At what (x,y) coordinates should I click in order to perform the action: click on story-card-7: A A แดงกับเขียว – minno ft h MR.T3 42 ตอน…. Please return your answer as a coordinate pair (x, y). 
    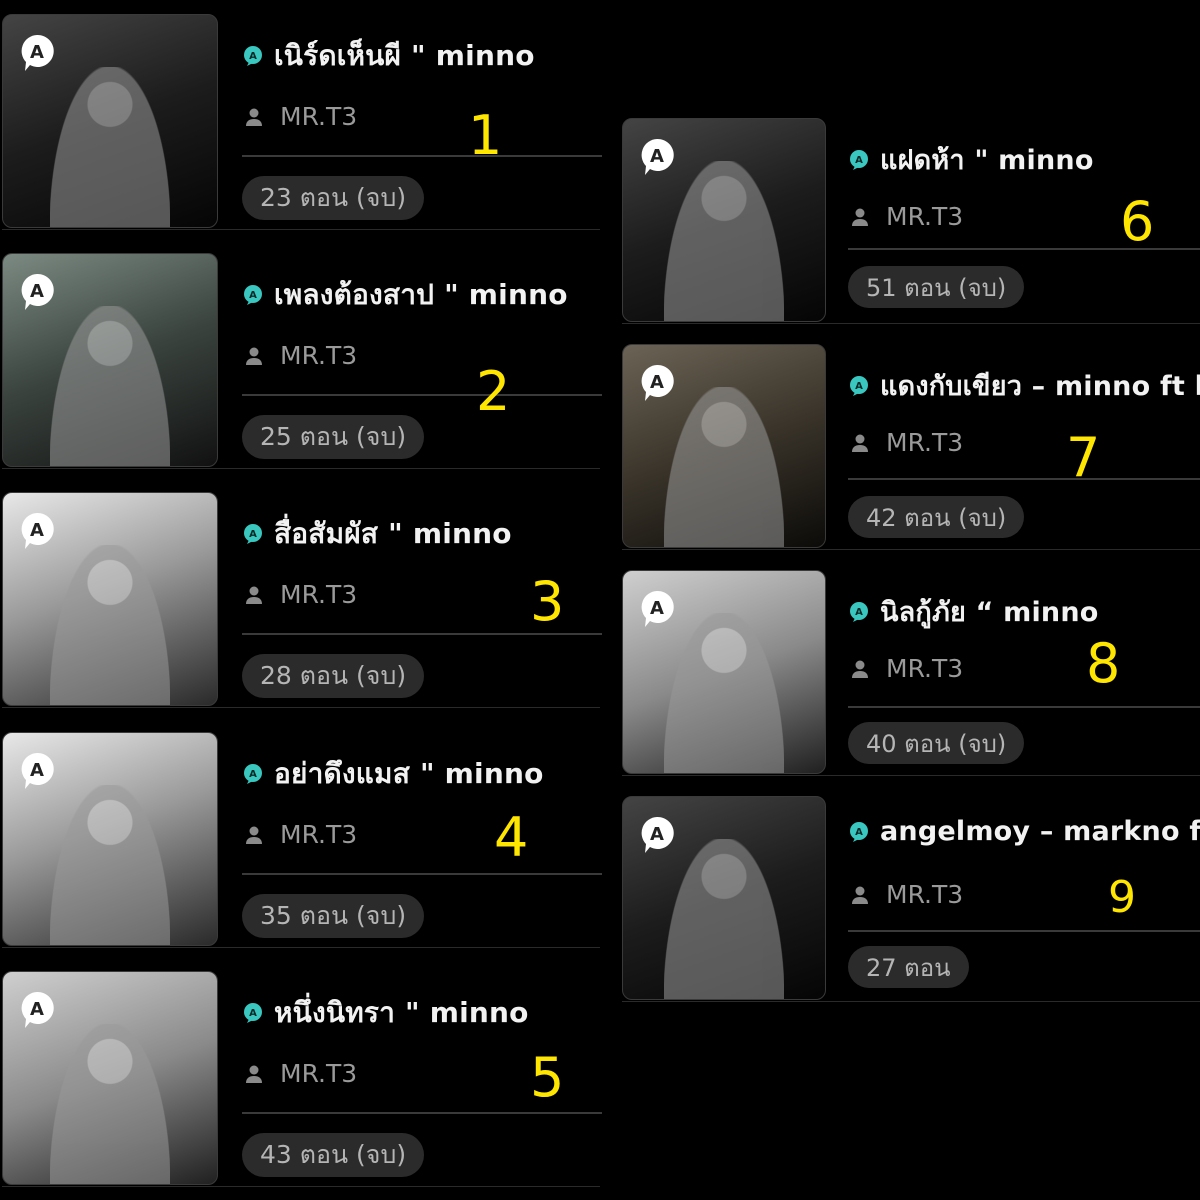
    Looking at the image, I should click on (911, 447).